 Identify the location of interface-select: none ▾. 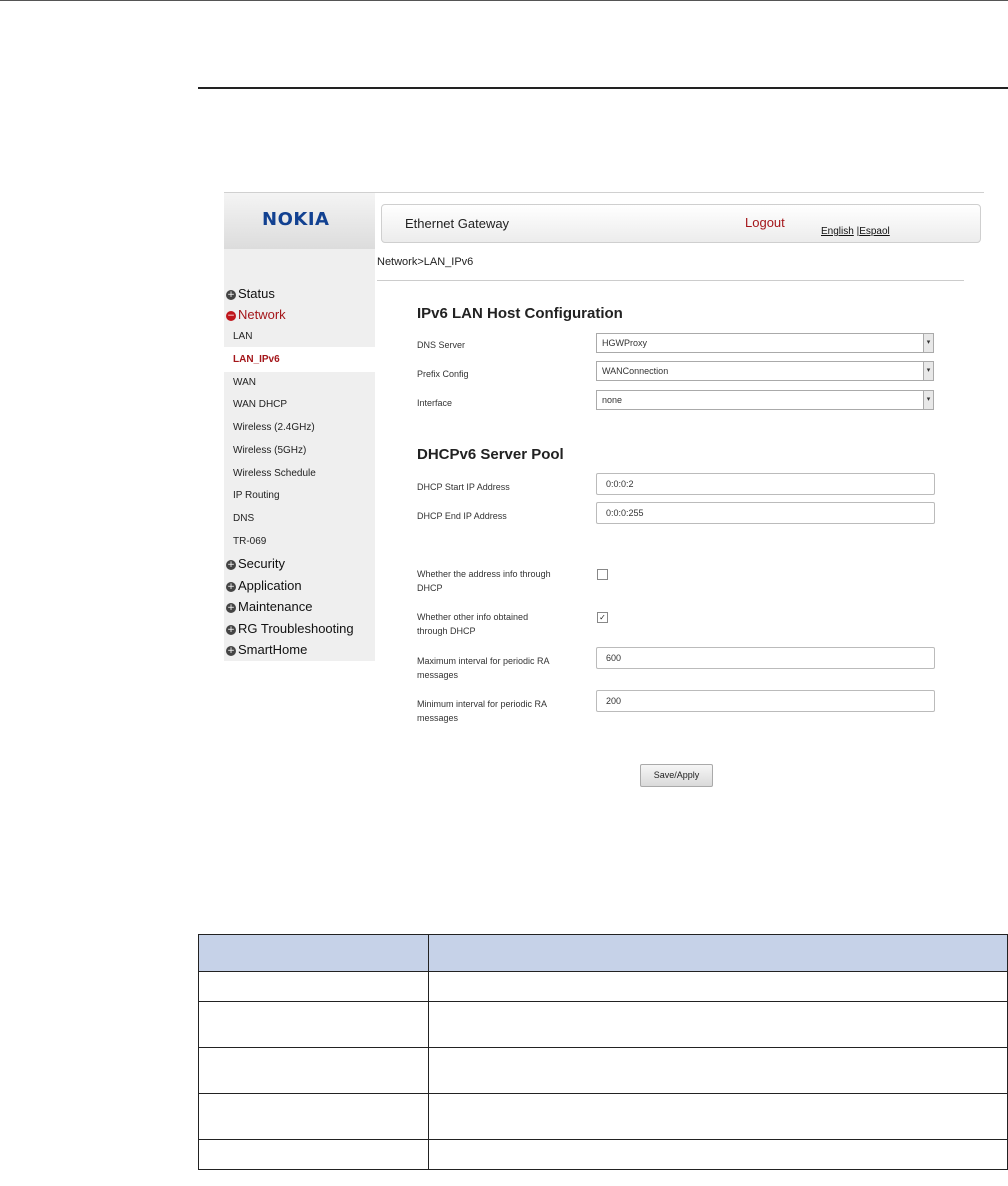
(765, 400).